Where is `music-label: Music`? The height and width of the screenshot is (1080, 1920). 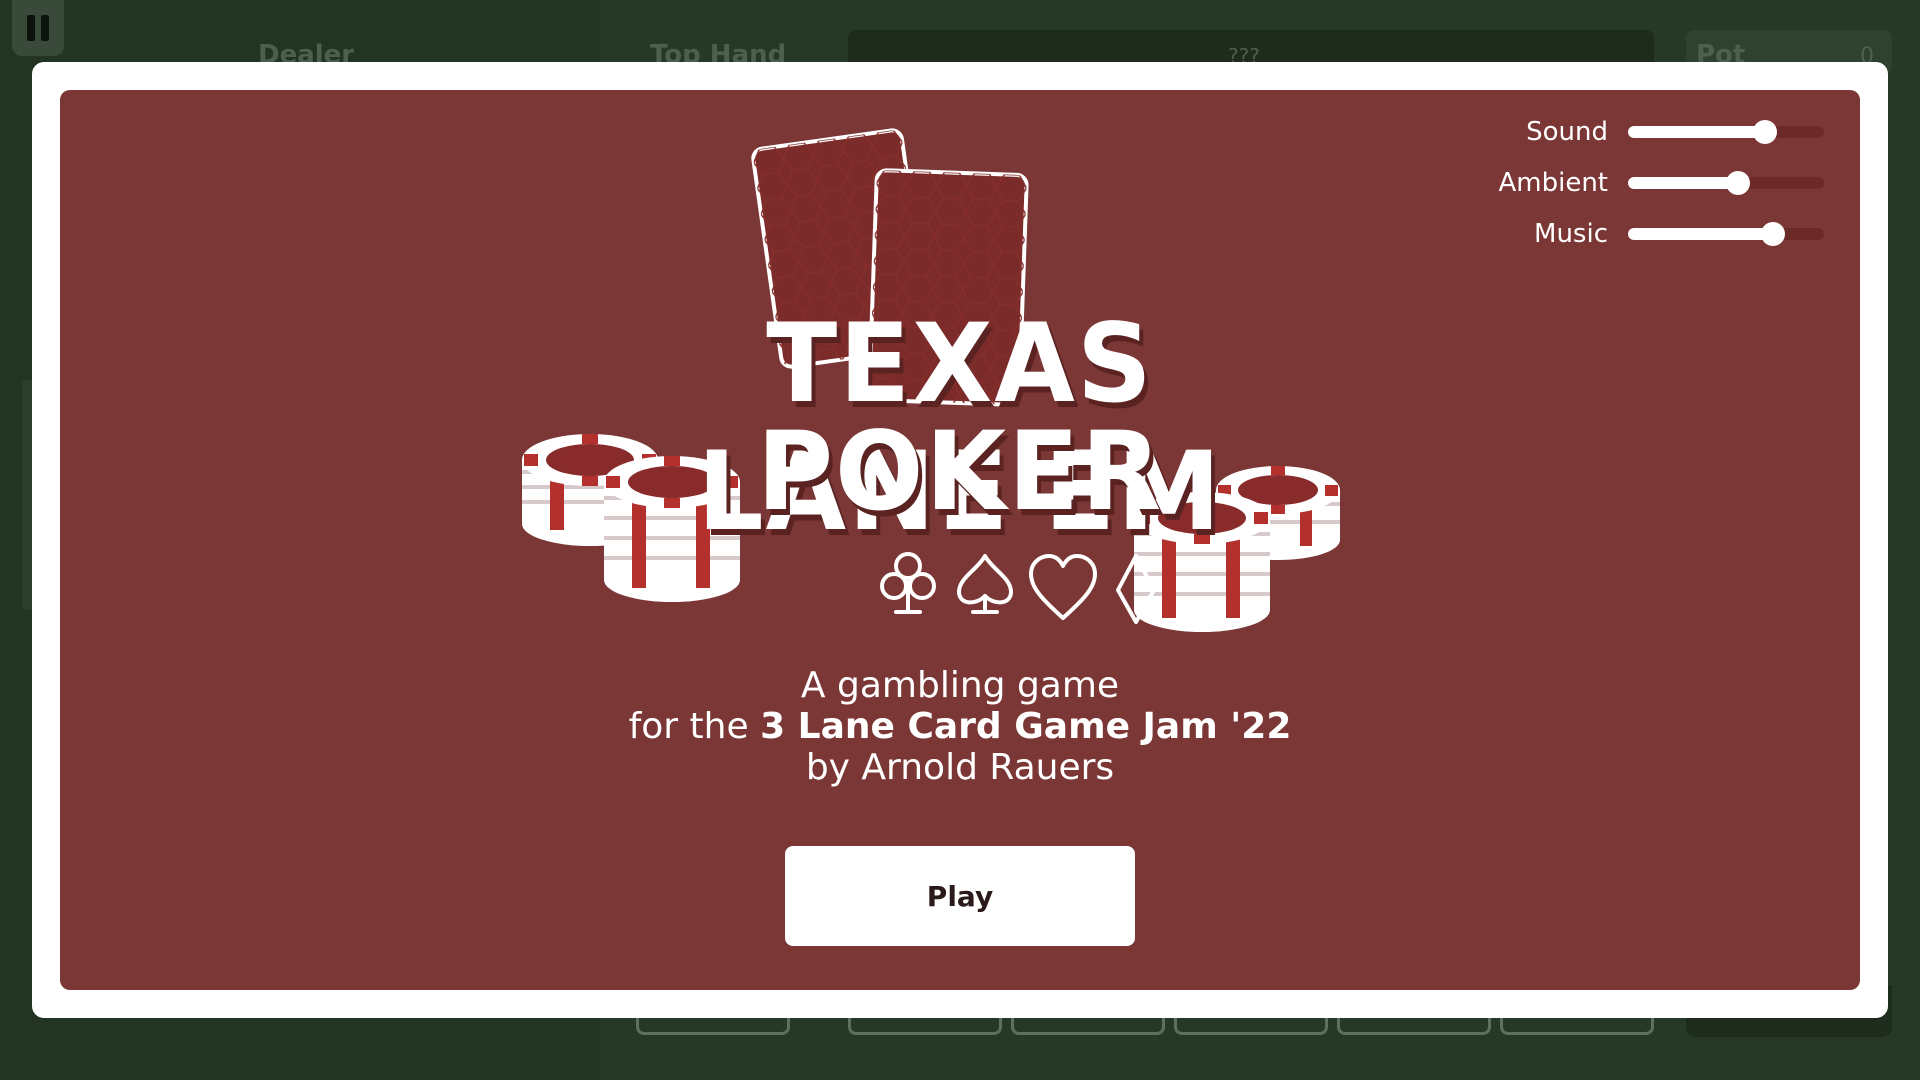
music-label: Music is located at coordinates (1571, 234).